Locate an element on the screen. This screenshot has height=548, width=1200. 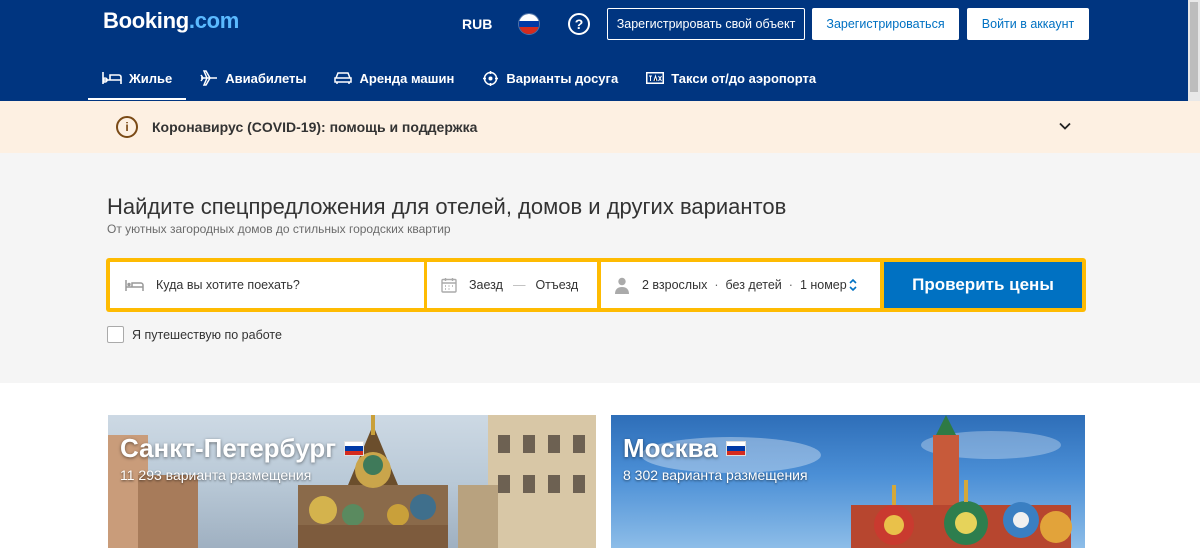
info-icon: i is located at coordinates (127, 127).